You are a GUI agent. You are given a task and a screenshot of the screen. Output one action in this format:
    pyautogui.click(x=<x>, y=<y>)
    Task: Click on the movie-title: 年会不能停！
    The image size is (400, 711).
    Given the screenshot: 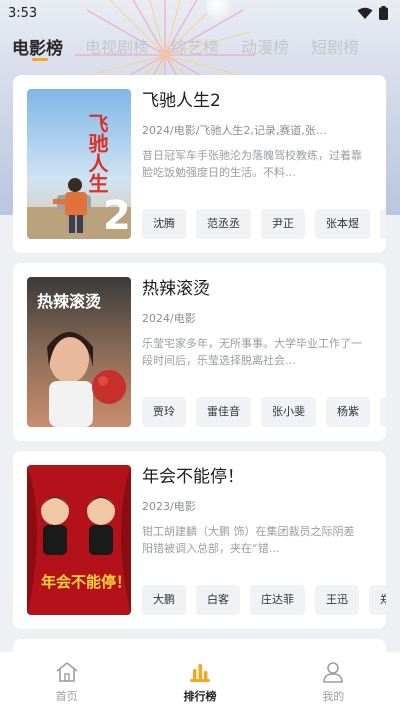 What is the action you would take?
    pyautogui.click(x=262, y=477)
    